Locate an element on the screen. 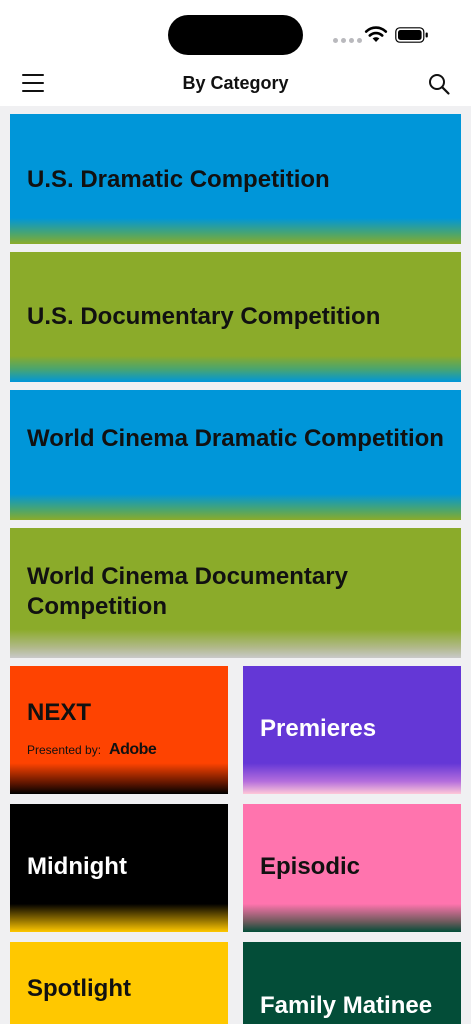 This screenshot has width=471, height=1024. wifi-icon is located at coordinates (376, 34).